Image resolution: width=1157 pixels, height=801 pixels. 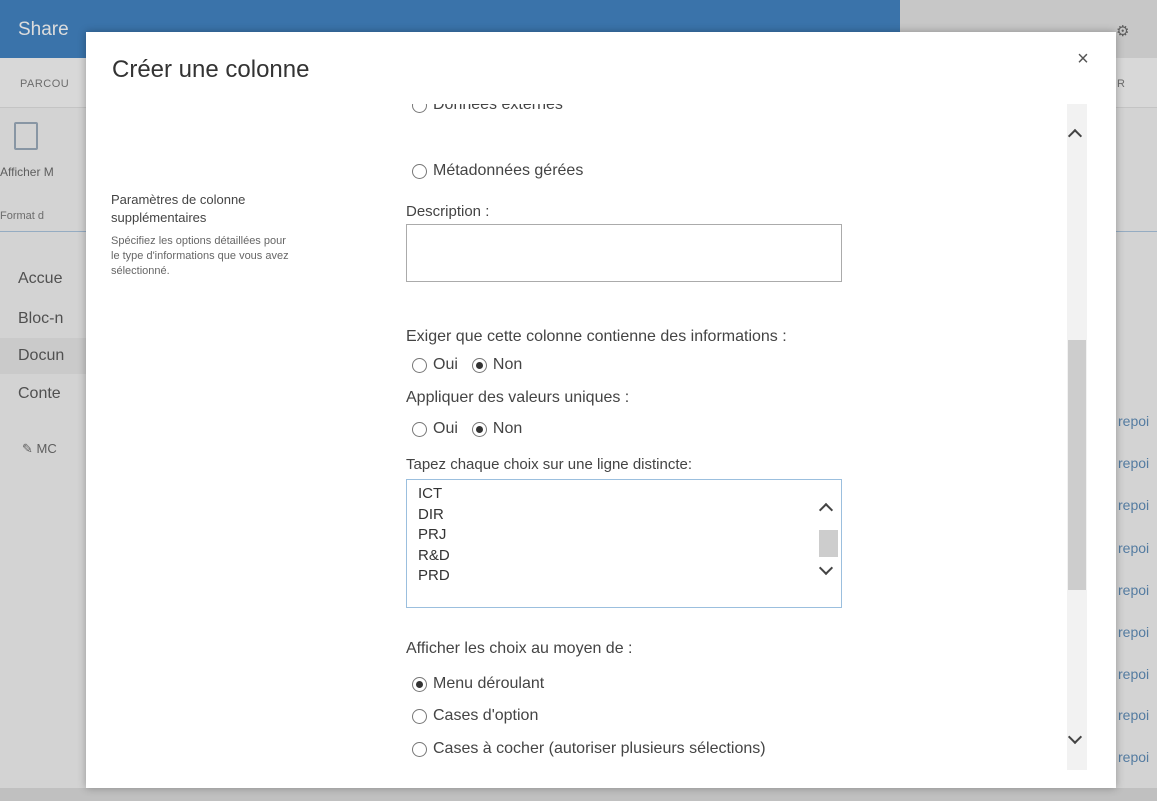 I want to click on option-label: Cases d'option, so click(x=486, y=715).